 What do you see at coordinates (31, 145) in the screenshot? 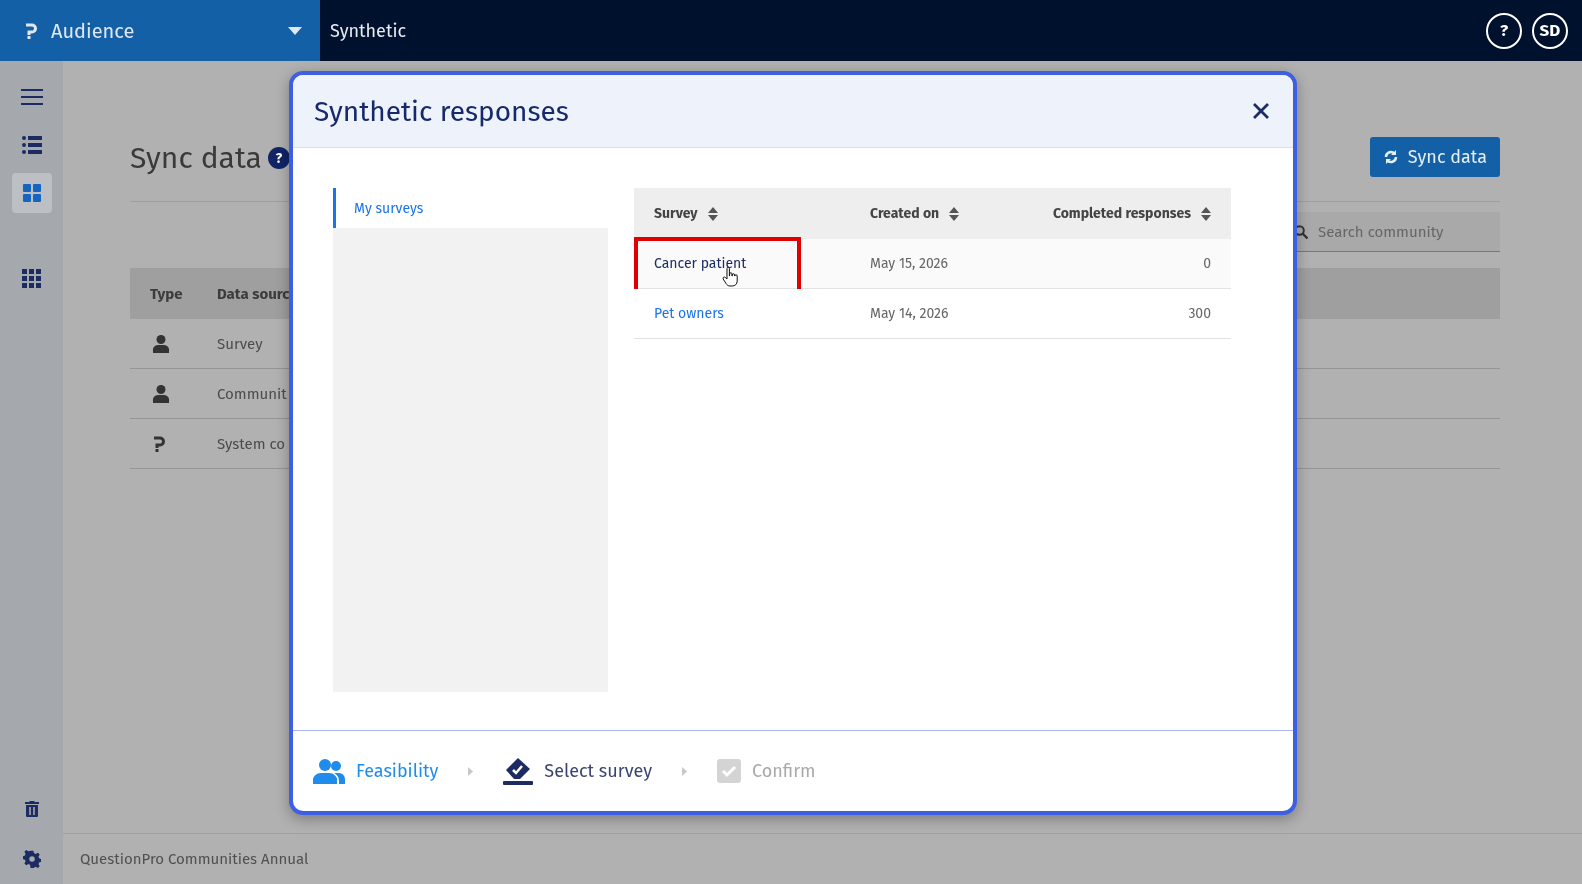
I see `list-icon` at bounding box center [31, 145].